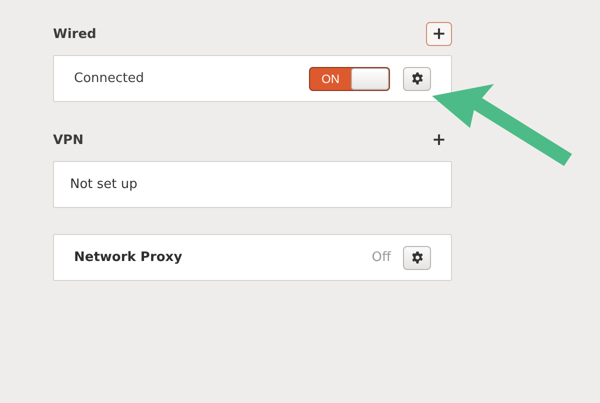 This screenshot has width=600, height=403. What do you see at coordinates (349, 78) in the screenshot?
I see `toggle-switch: ON` at bounding box center [349, 78].